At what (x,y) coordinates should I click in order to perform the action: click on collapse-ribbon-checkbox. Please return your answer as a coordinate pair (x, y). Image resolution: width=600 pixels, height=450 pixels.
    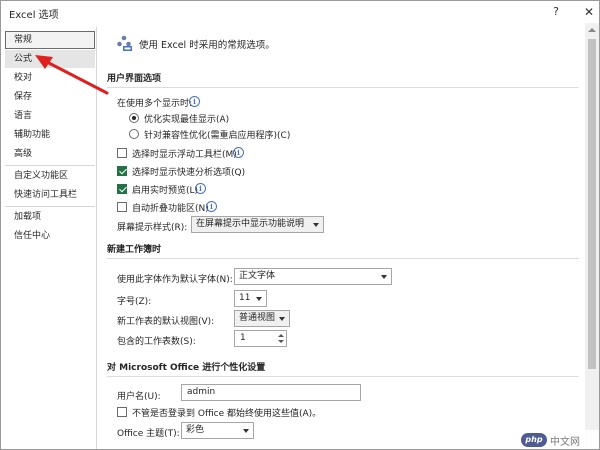
    Looking at the image, I should click on (122, 207).